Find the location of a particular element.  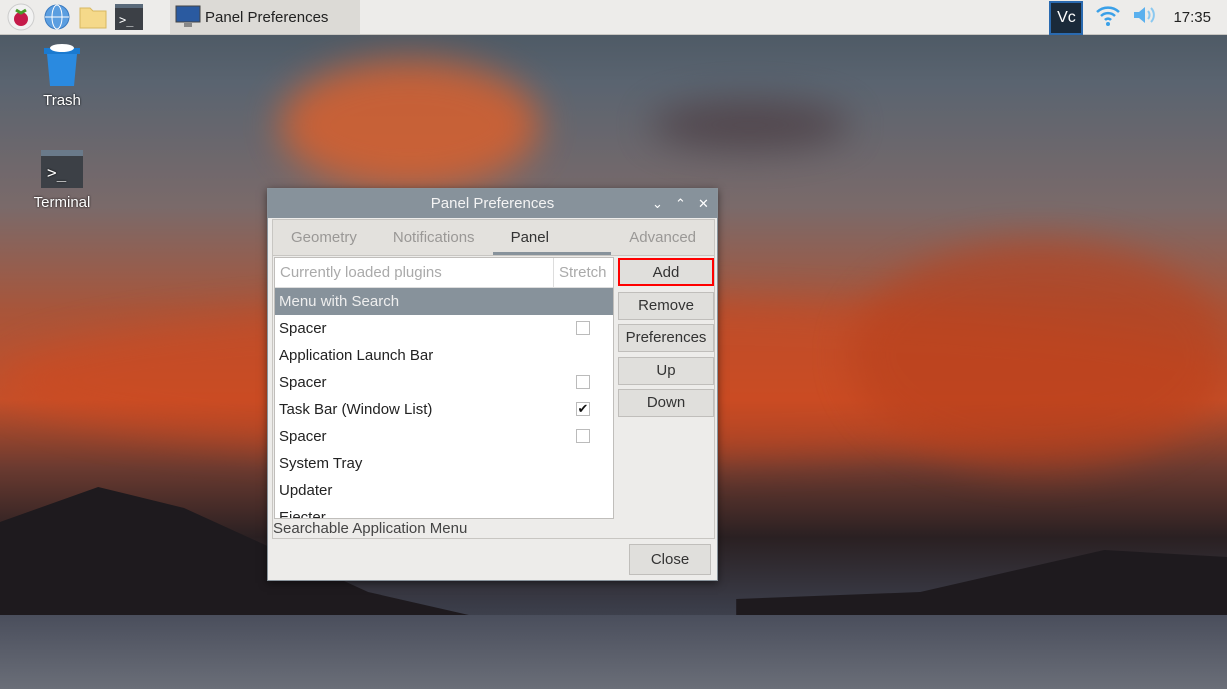

task-label: Panel Preferences is located at coordinates (267, 17).